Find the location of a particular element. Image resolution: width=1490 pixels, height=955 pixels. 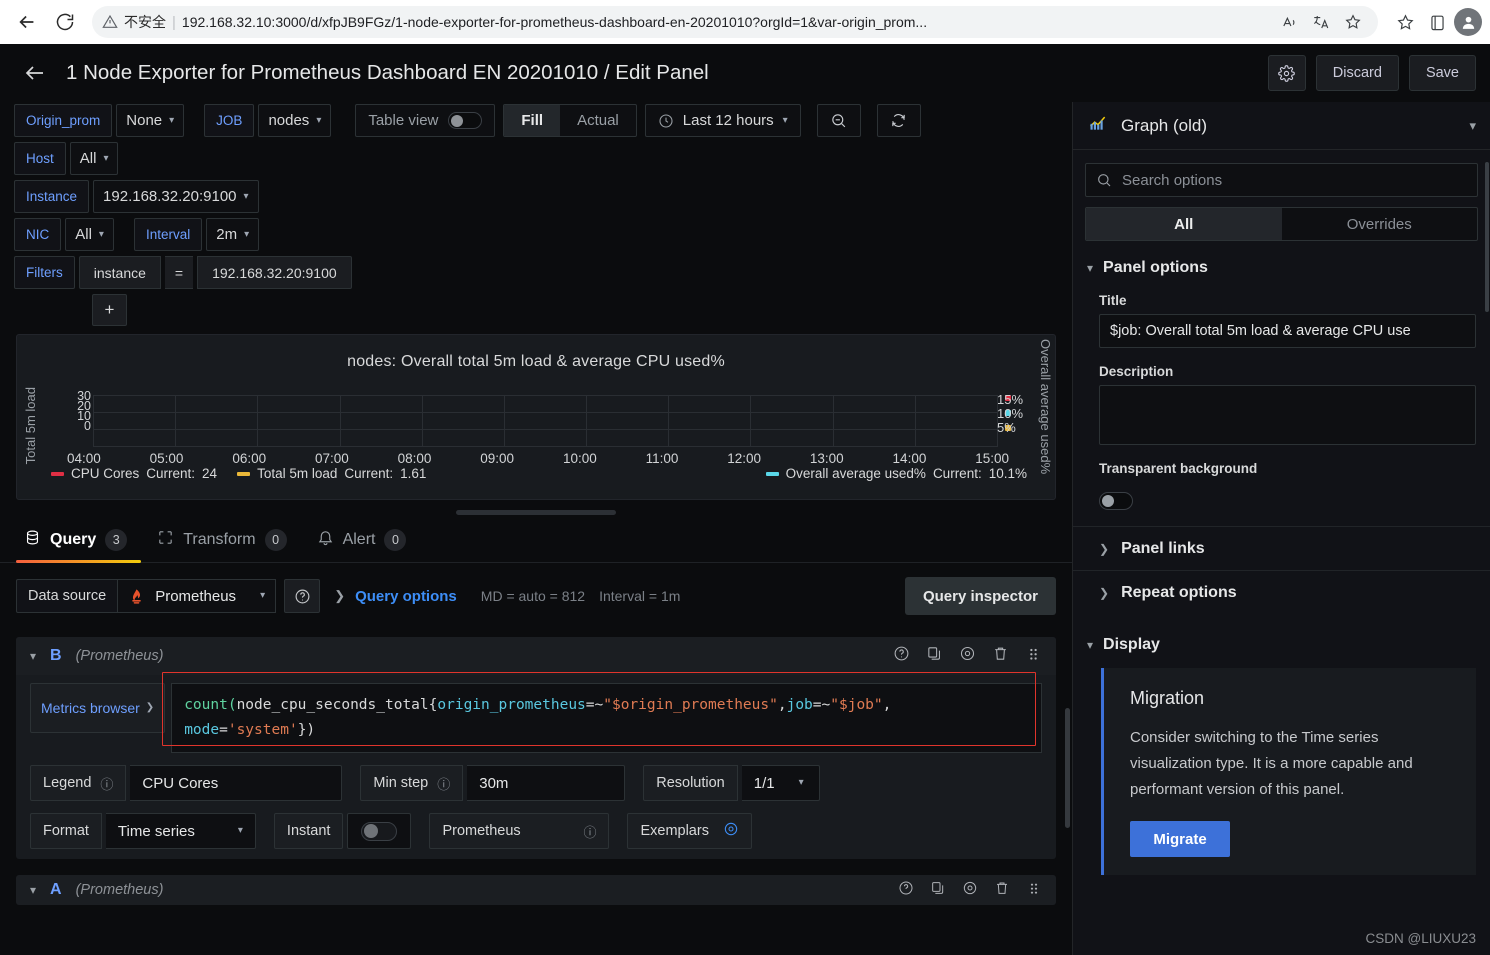

back-arrow-icon is located at coordinates (35, 73).